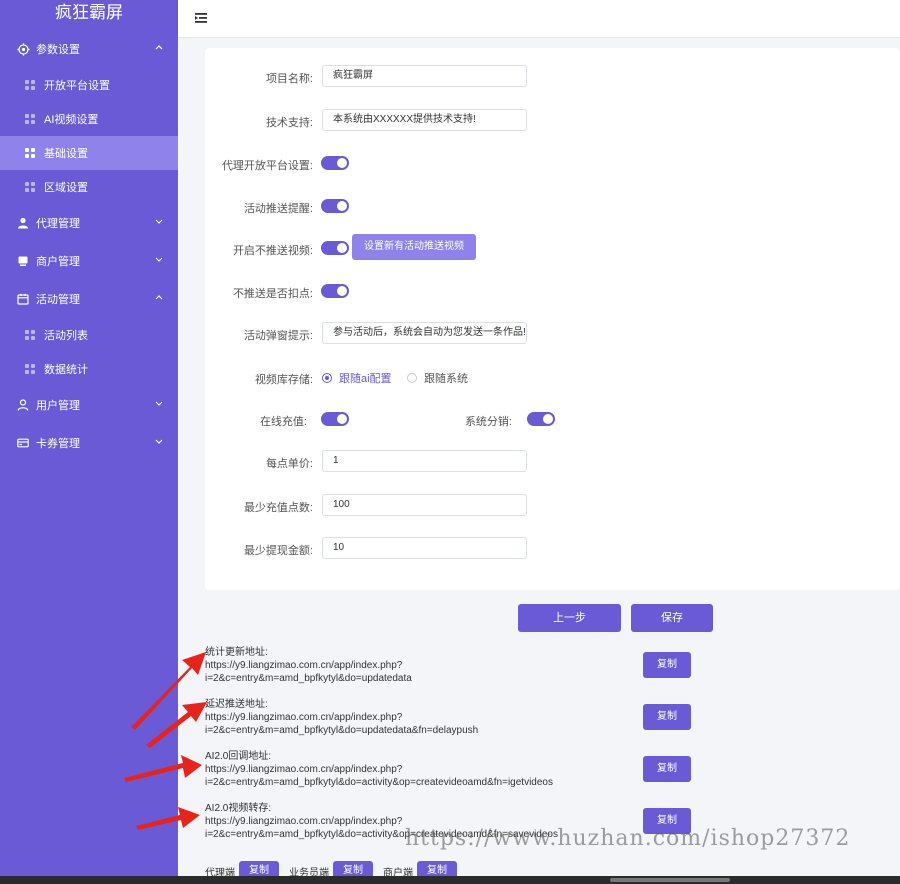 This screenshot has height=884, width=900. Describe the element at coordinates (58, 50) in the screenshot. I see `sidebar-group-label: 参数设置` at that location.